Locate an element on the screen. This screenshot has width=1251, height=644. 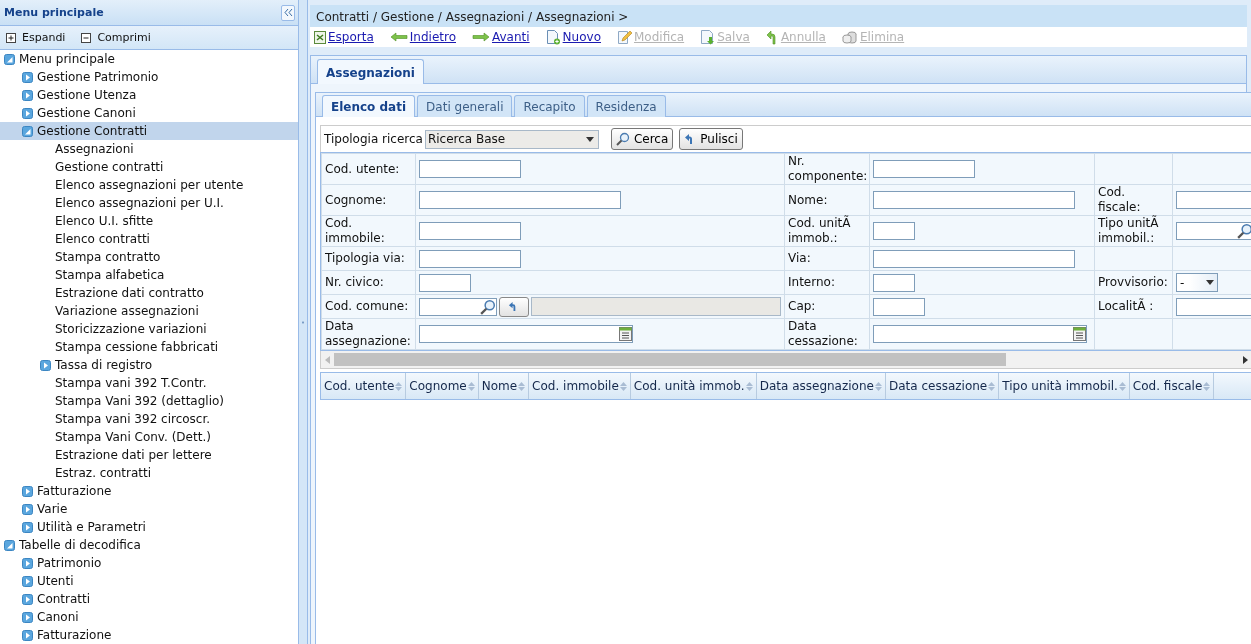
column-header: Tipo unità immobil. is located at coordinates (1064, 386).